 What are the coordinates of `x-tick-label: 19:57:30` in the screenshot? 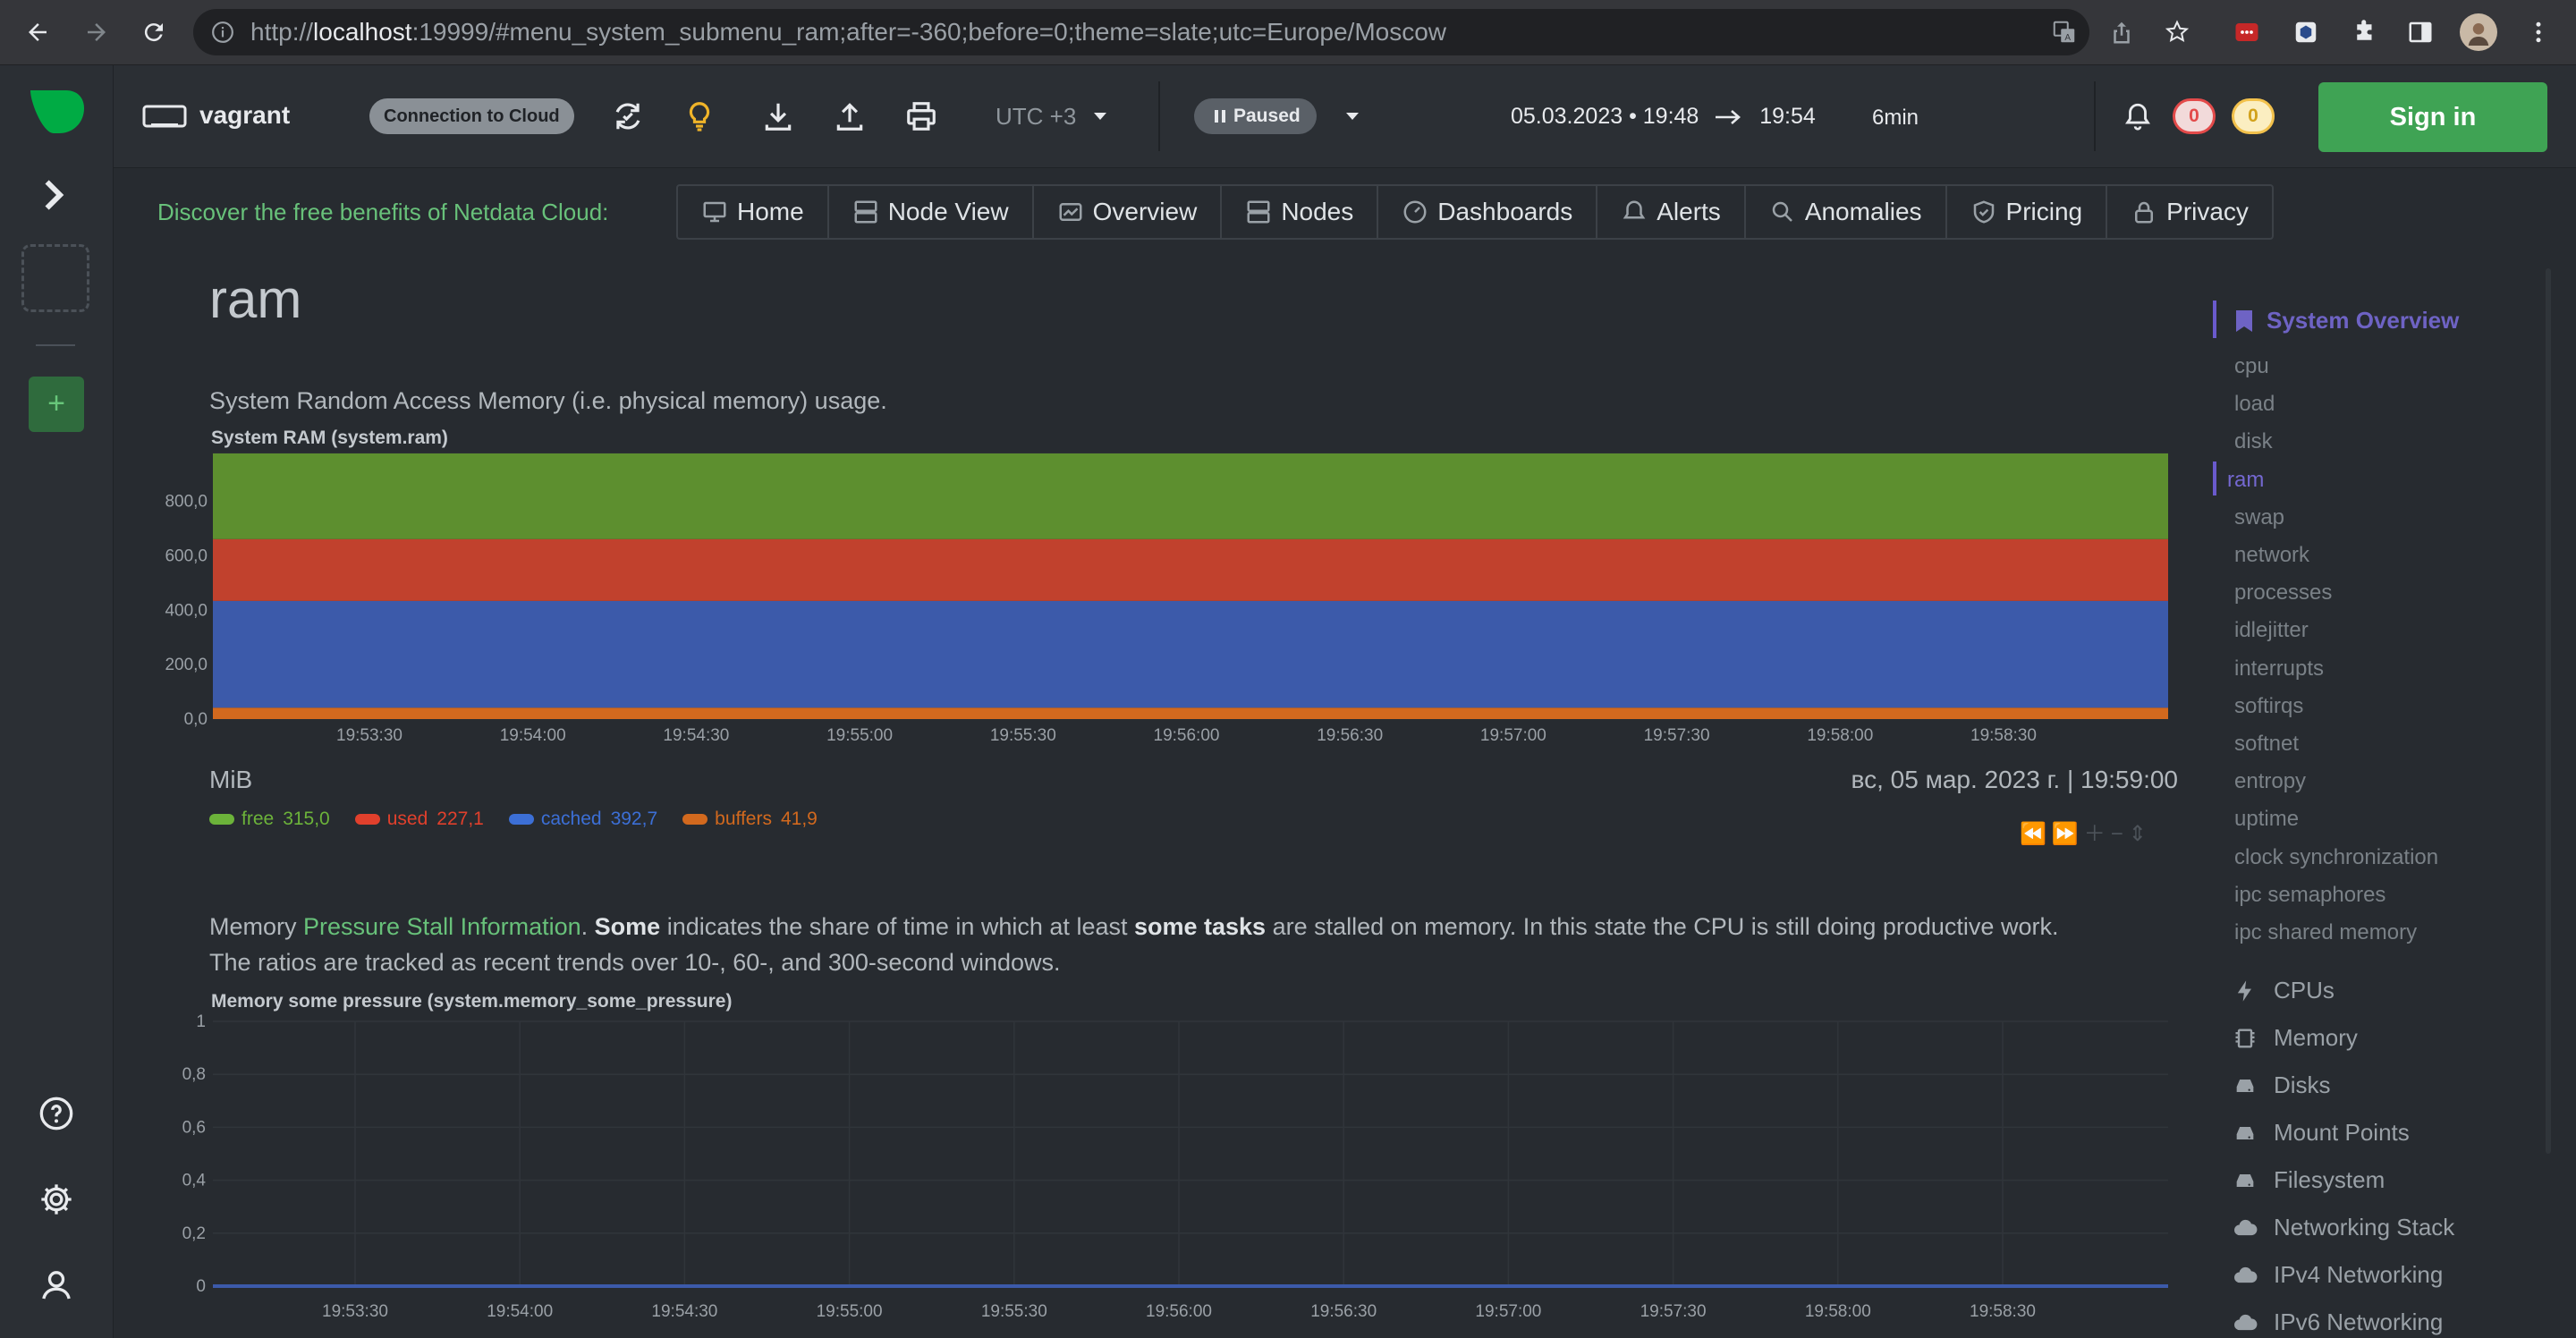 It's located at (1677, 735).